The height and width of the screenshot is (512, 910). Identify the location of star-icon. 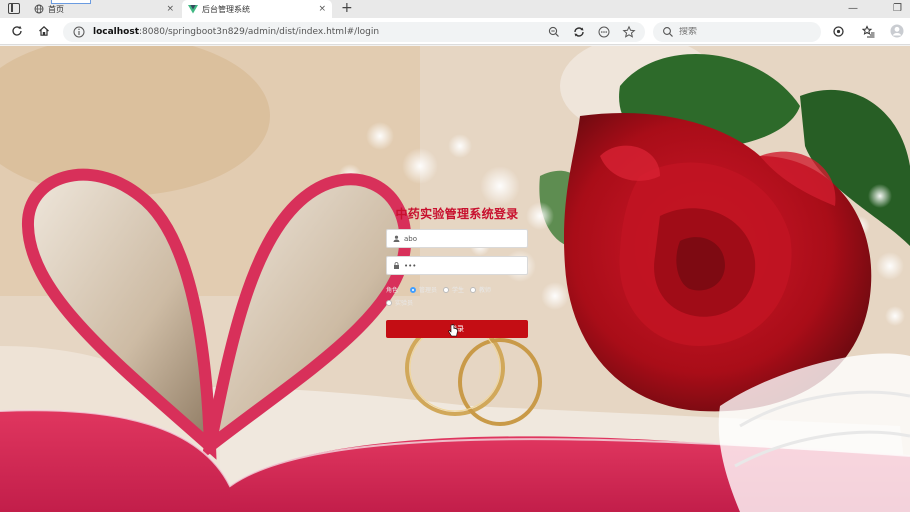
(629, 32).